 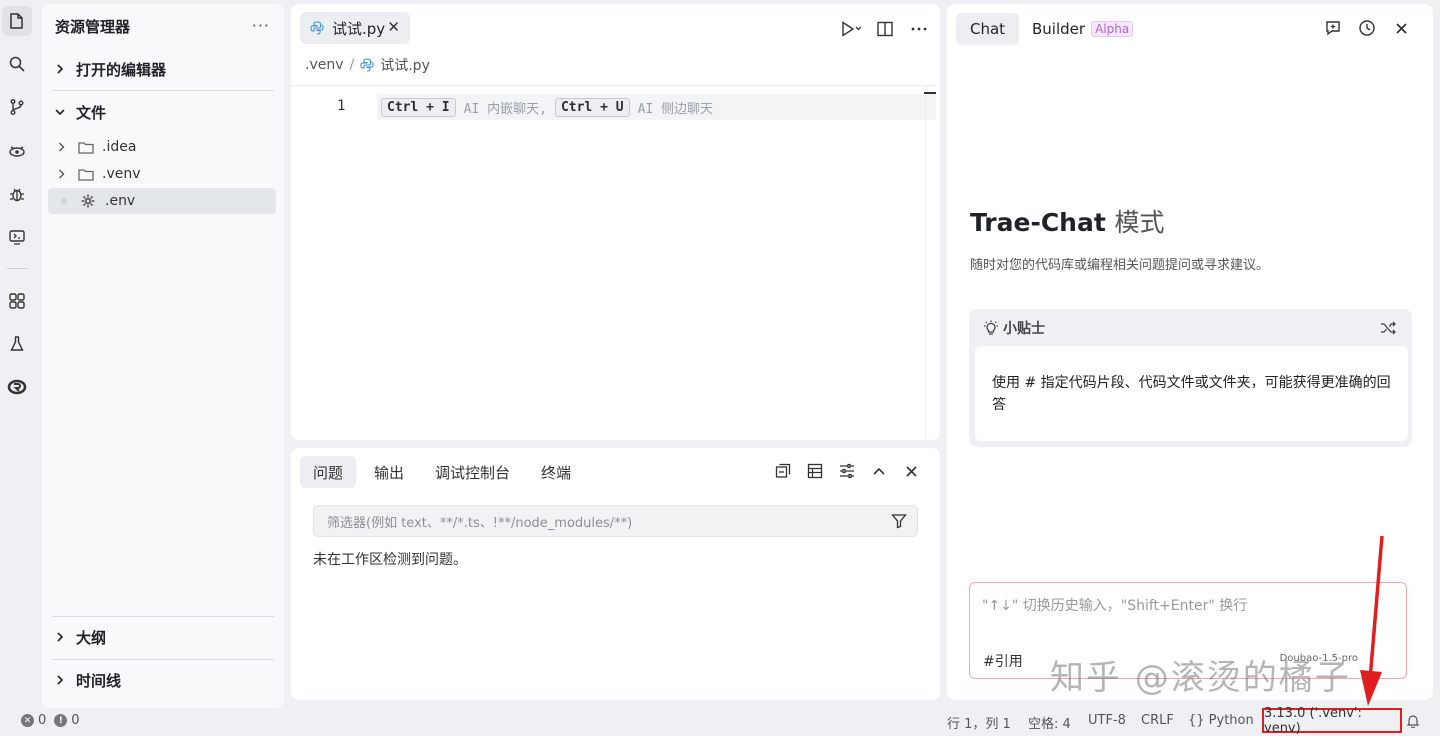 What do you see at coordinates (879, 471) in the screenshot?
I see `maximize-panel-icon` at bounding box center [879, 471].